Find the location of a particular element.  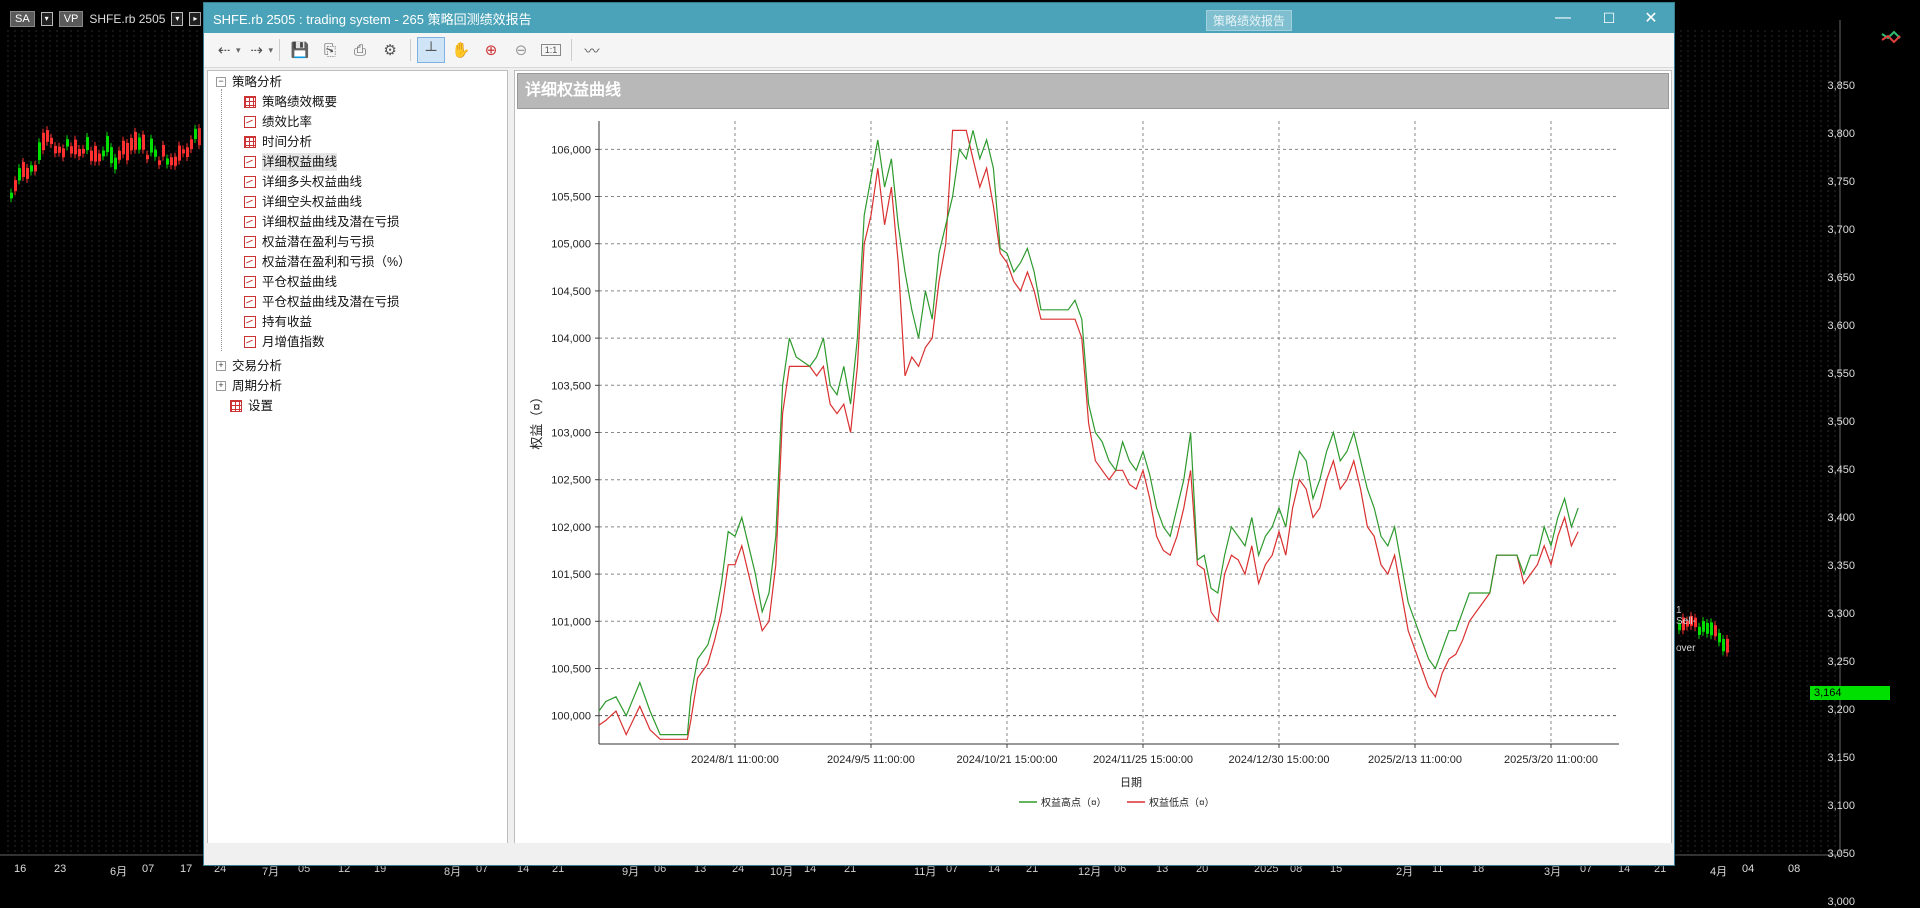

tree-node-trade-analysis: + 交易分析 is located at coordinates (249, 366).